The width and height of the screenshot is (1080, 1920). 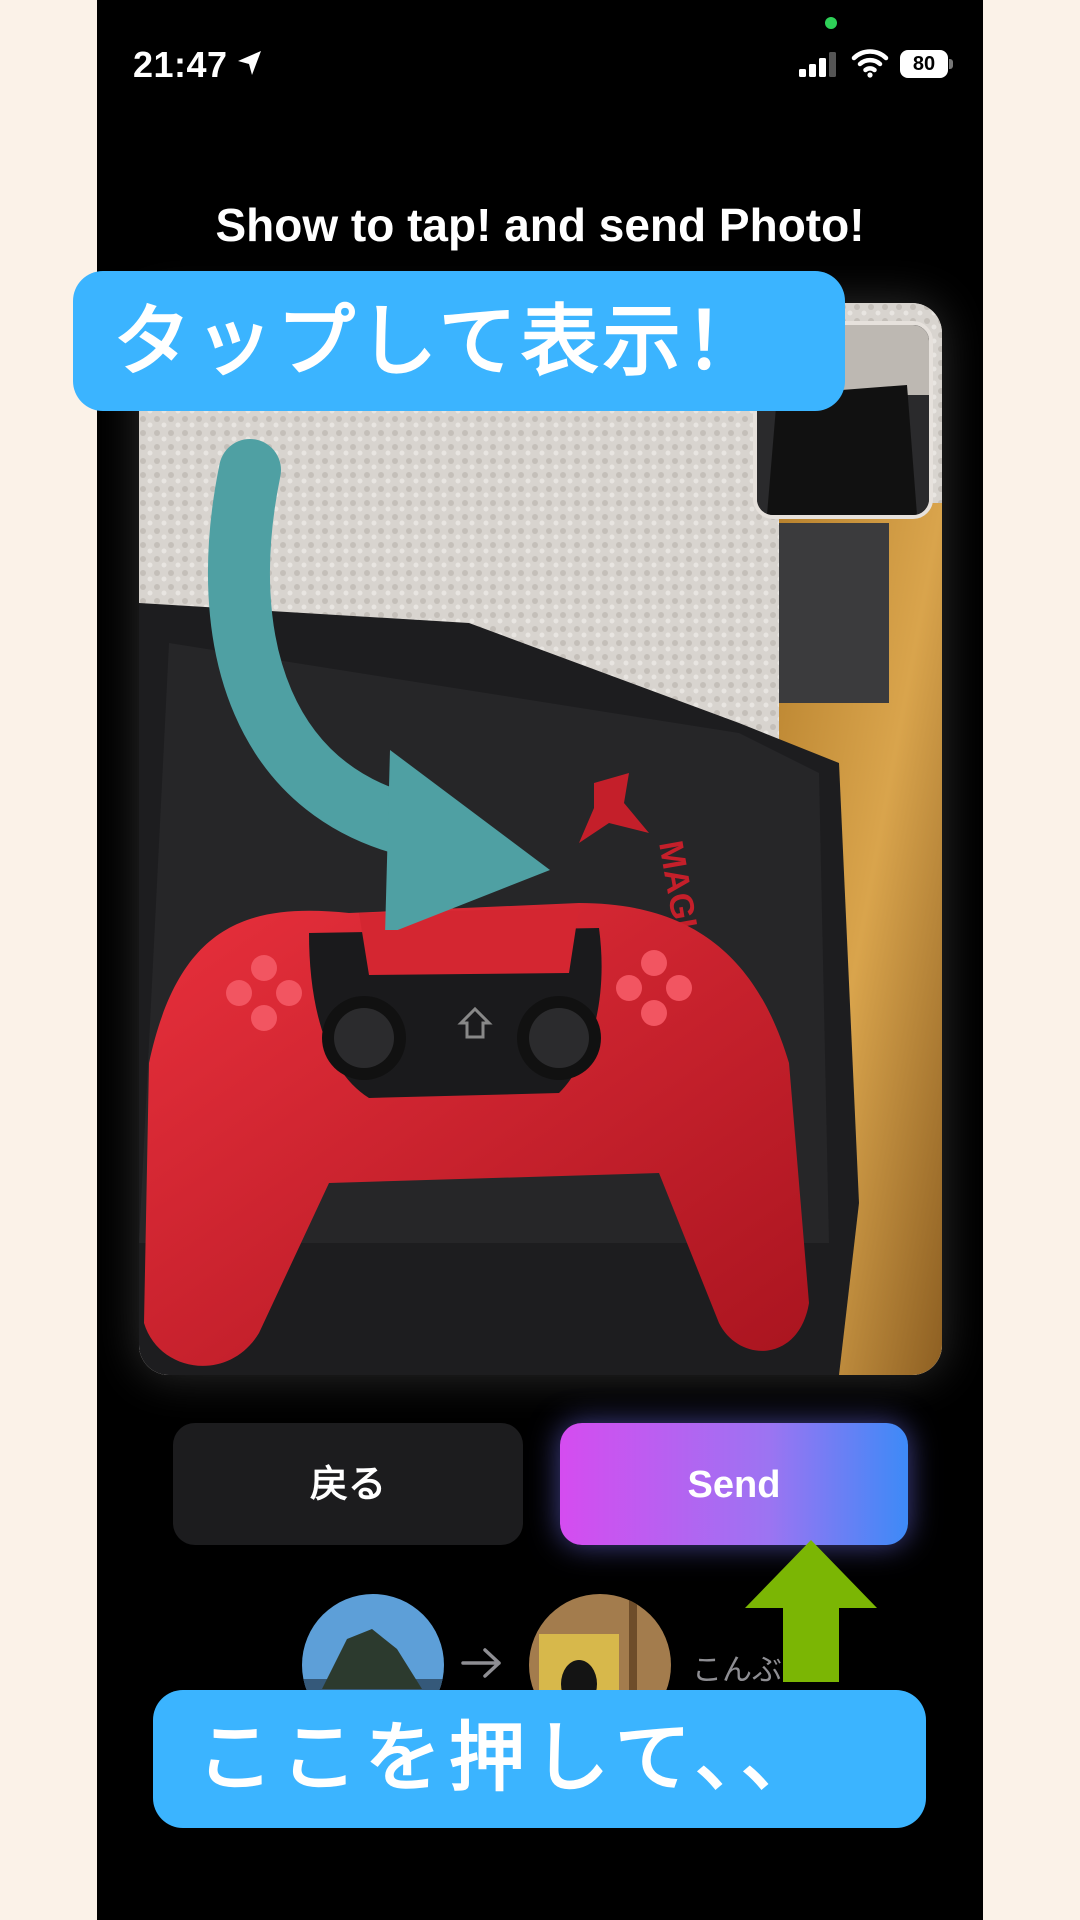 I want to click on send-button: Send, so click(x=734, y=1484).